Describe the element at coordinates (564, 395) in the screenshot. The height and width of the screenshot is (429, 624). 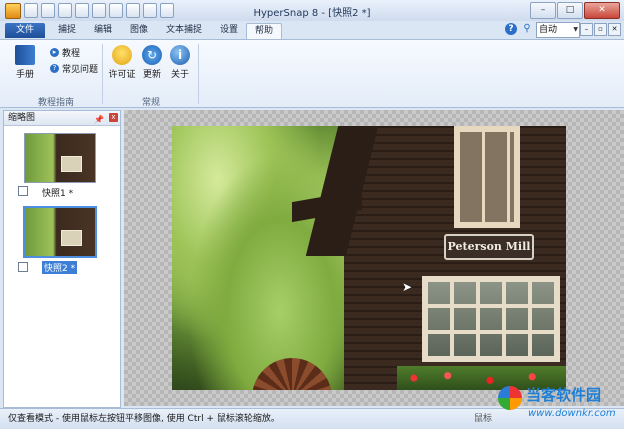
I see `watermark-name: 当客软件园` at that location.